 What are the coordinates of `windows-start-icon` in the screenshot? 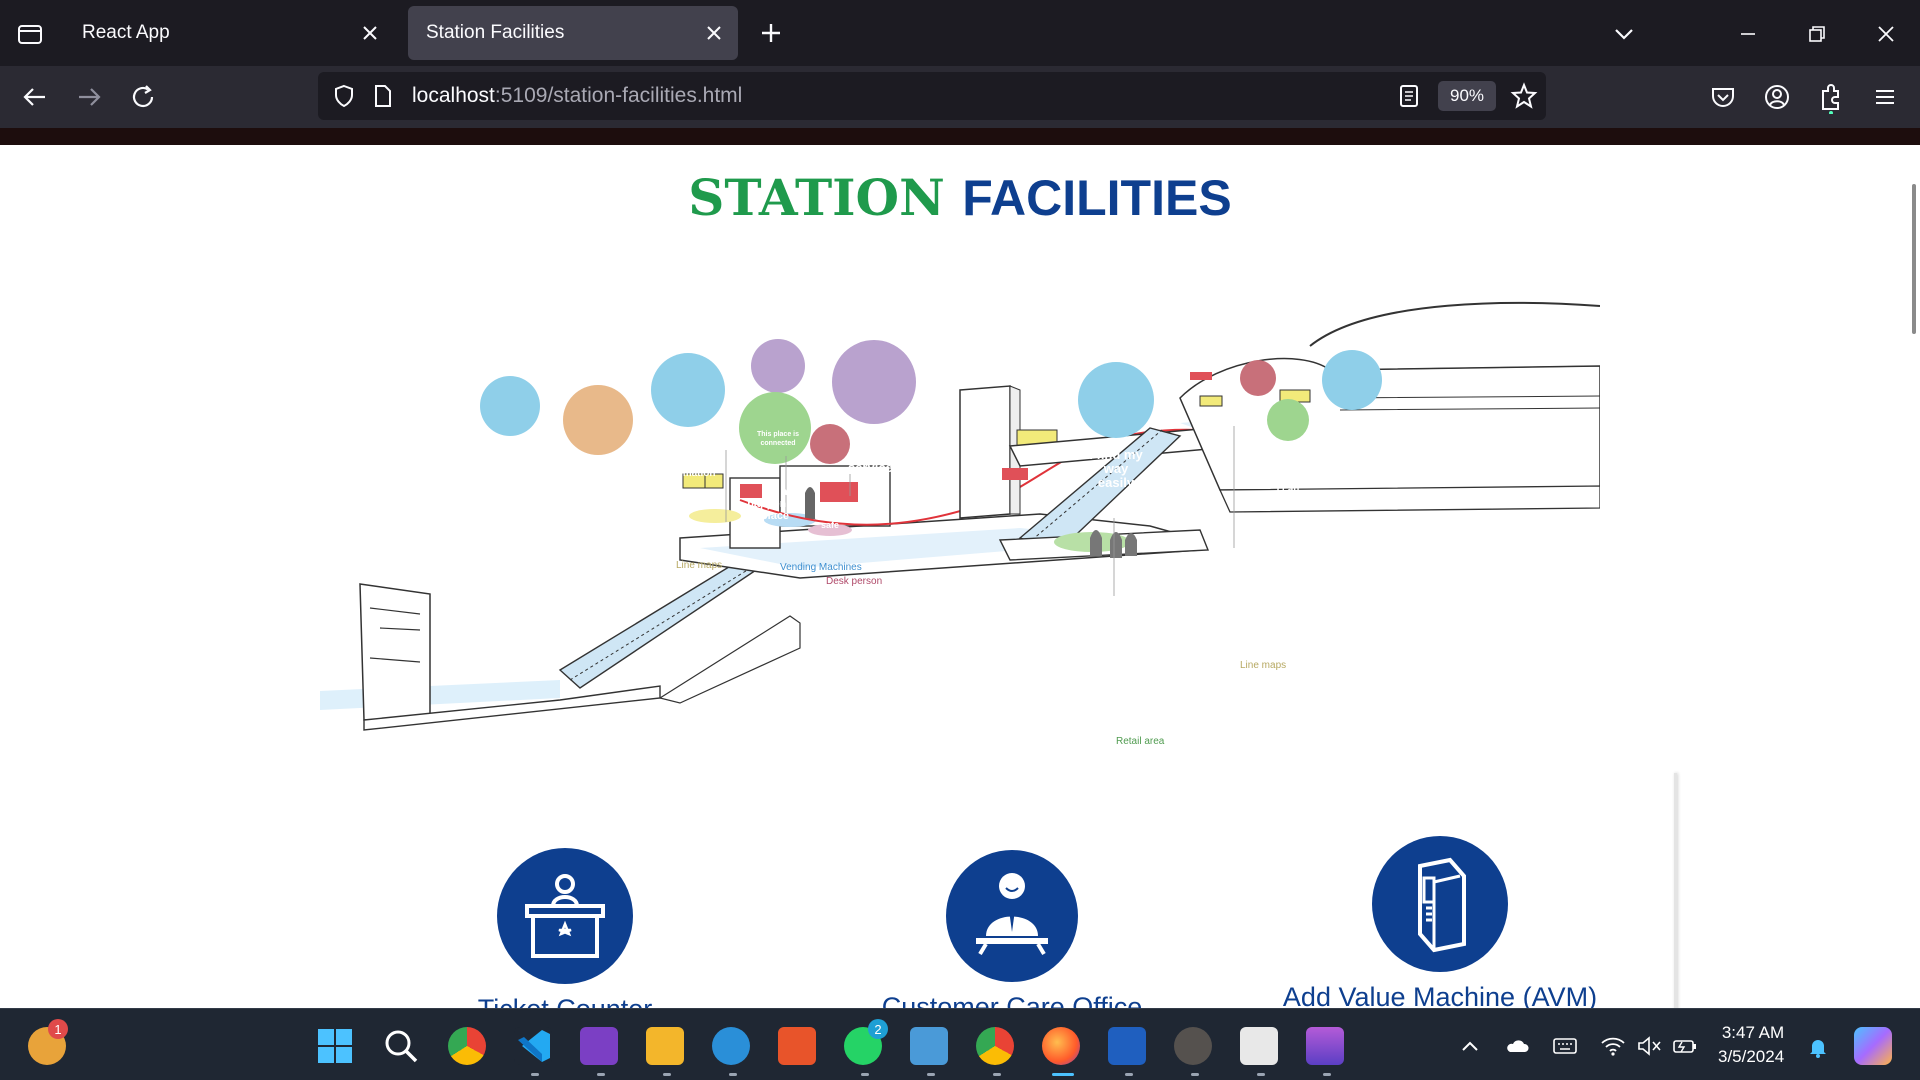 It's located at (335, 1046).